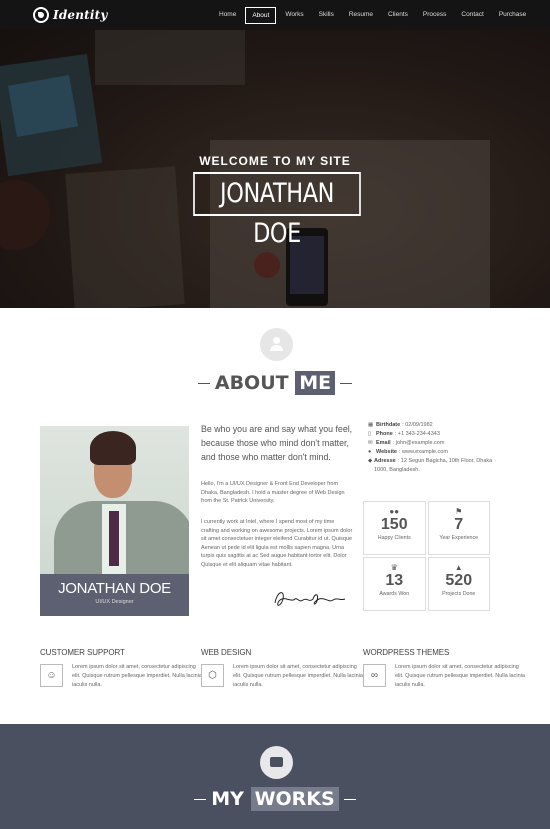 Image resolution: width=550 pixels, height=829 pixels. What do you see at coordinates (226, 652) in the screenshot?
I see `service-title: WEB DESIGN` at bounding box center [226, 652].